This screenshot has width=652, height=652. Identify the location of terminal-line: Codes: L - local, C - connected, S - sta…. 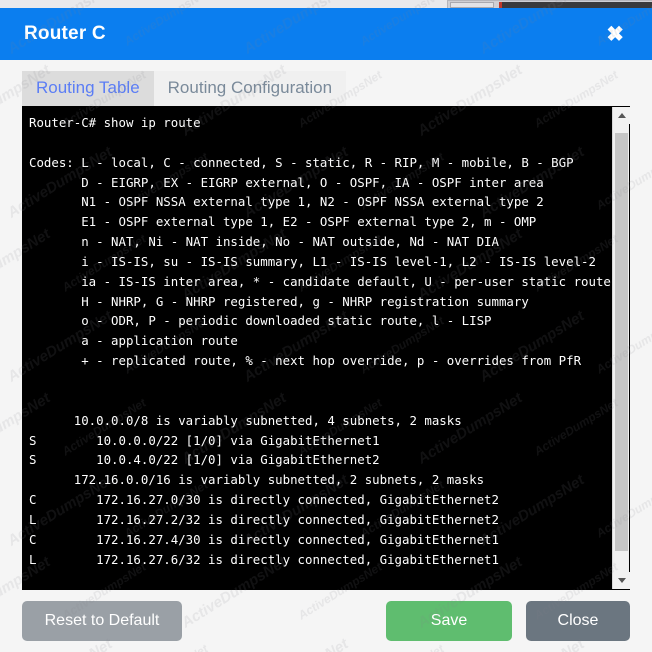
(301, 162).